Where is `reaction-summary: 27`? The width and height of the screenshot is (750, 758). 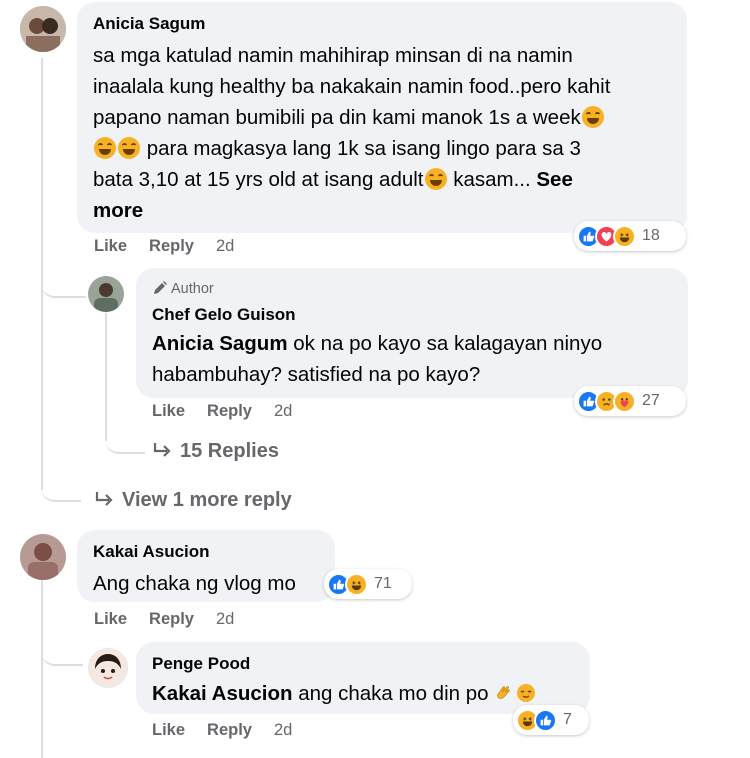
reaction-summary: 27 is located at coordinates (630, 401).